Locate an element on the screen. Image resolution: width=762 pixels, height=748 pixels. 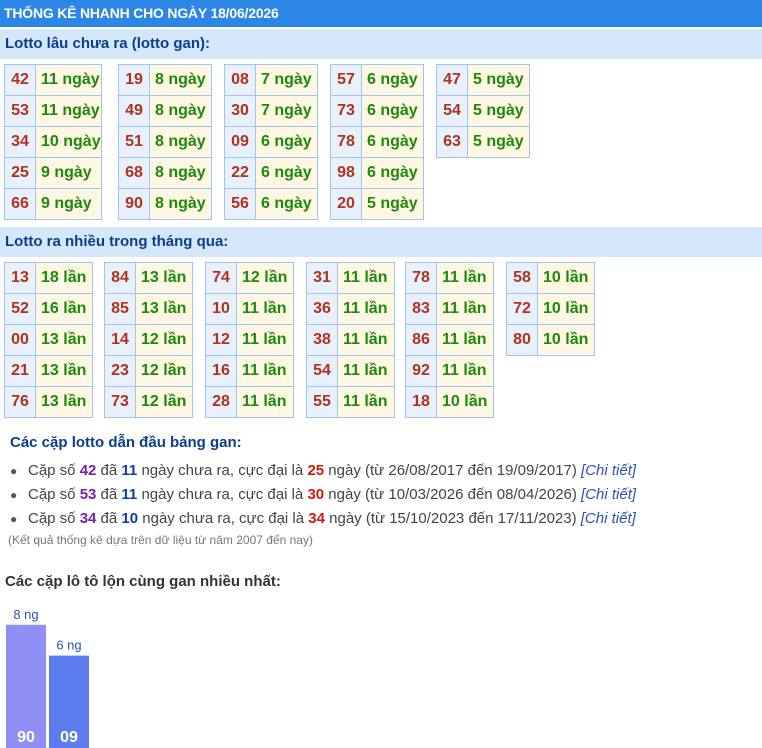
lotto-number: 42 is located at coordinates (20, 80).